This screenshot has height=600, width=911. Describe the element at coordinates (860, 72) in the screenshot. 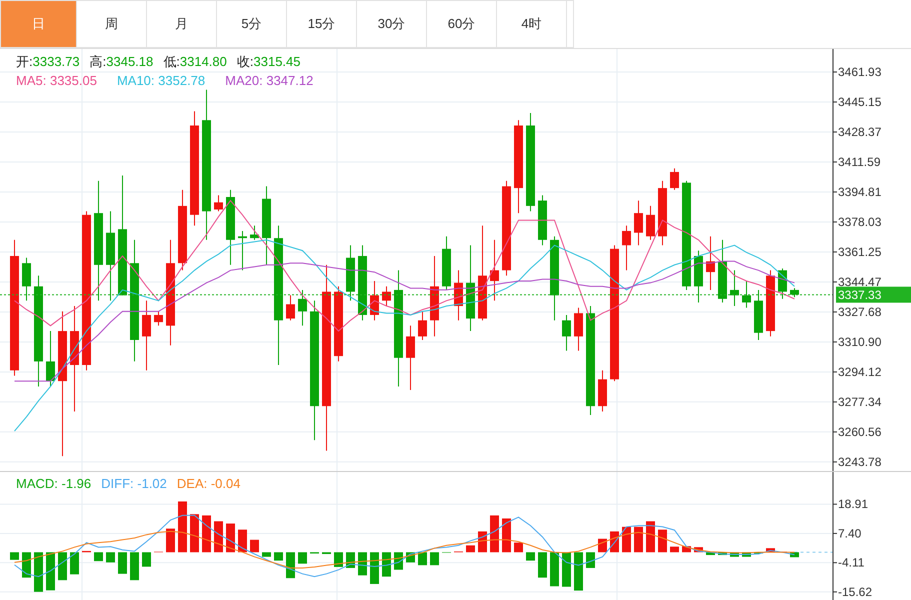

I see `axis-label: 3461.93` at that location.